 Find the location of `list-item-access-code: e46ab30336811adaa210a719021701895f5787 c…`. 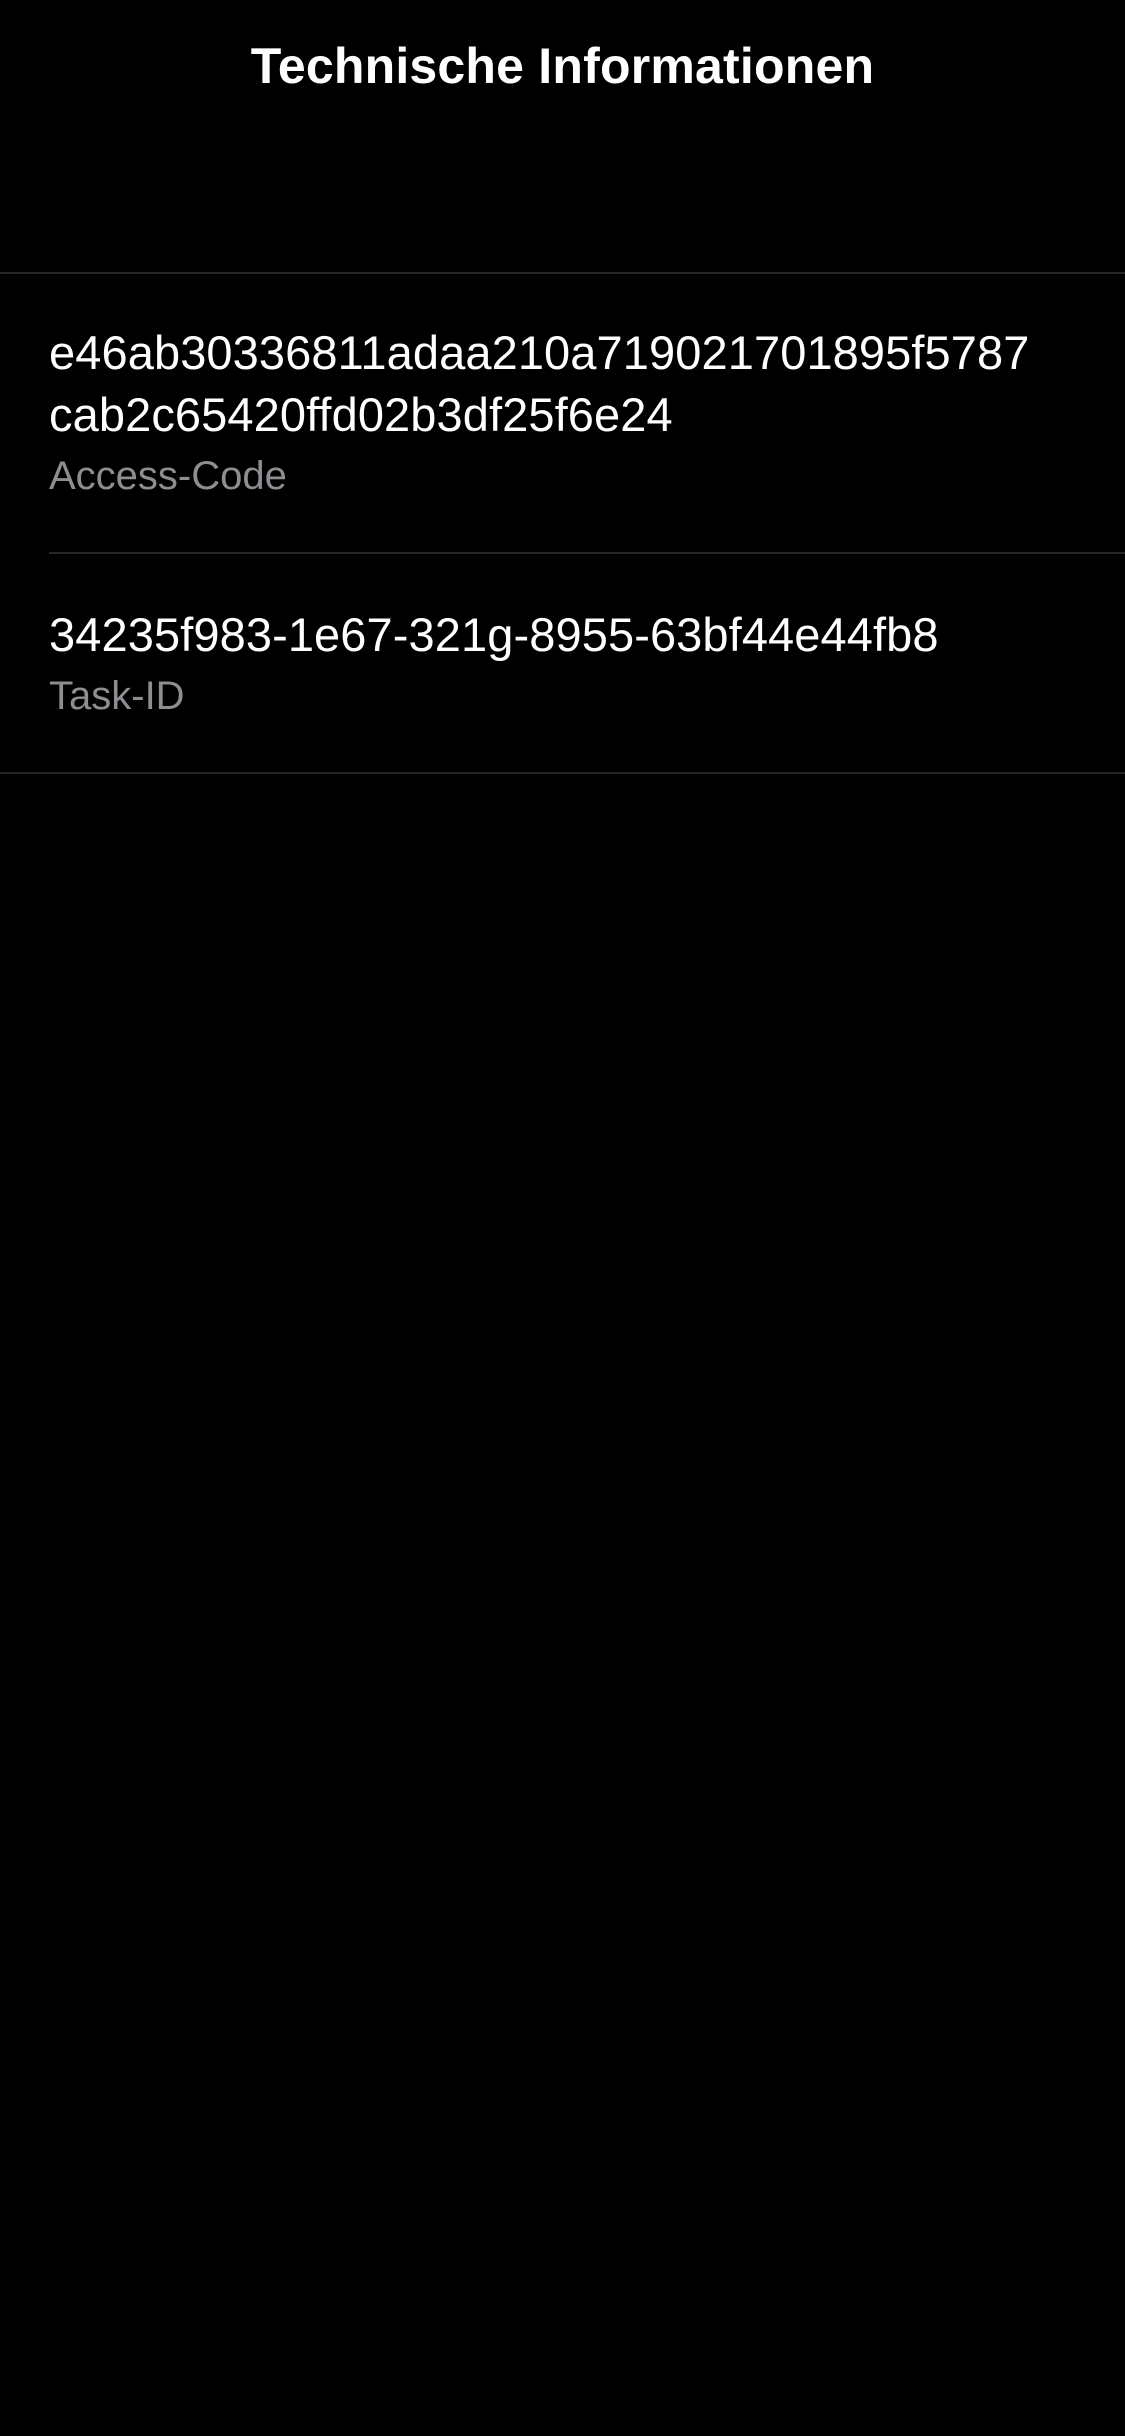

list-item-access-code: e46ab30336811adaa210a719021701895f5787 c… is located at coordinates (562, 414).